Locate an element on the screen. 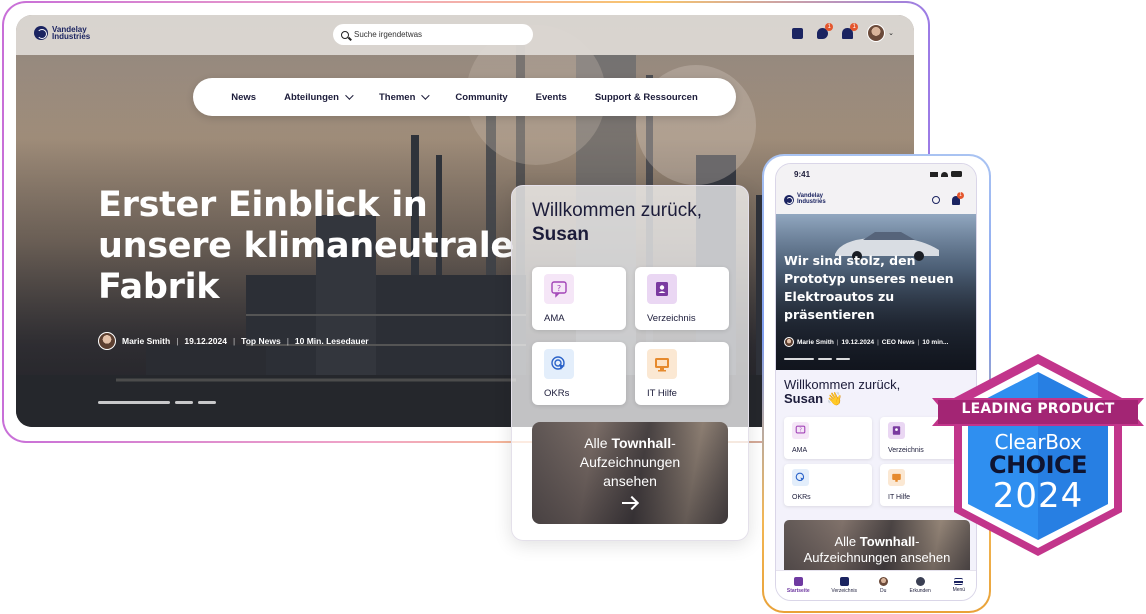 The width and height of the screenshot is (1146, 614). quicklink-okrs: OKRs is located at coordinates (579, 373).